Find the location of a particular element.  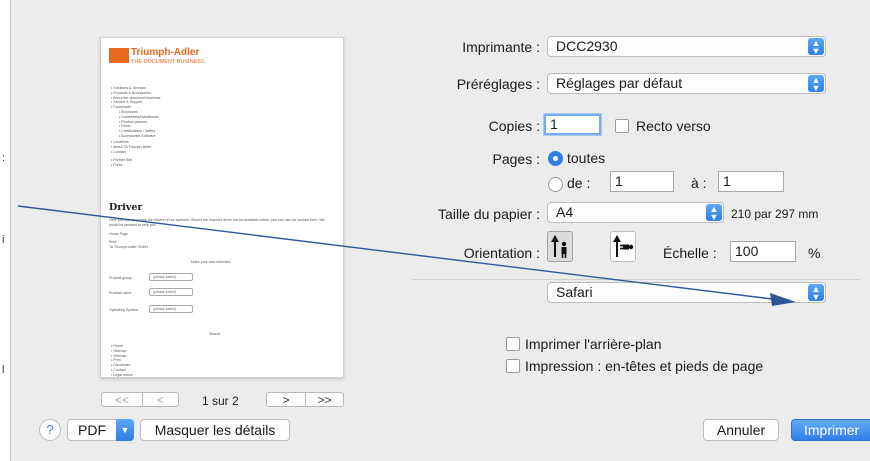

preview-select-title: Make your own selection is located at coordinates (211, 262).